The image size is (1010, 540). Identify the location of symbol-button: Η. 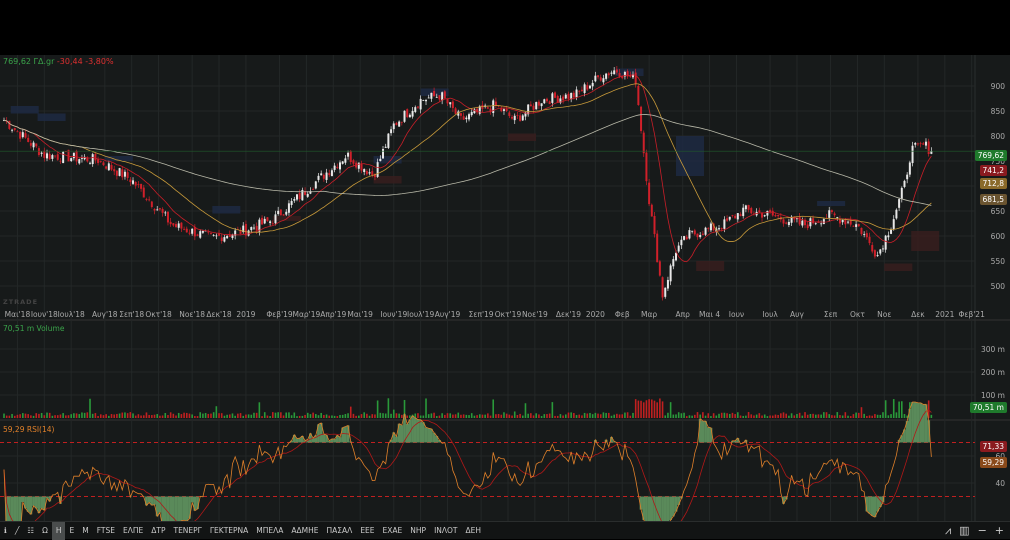
(58, 530).